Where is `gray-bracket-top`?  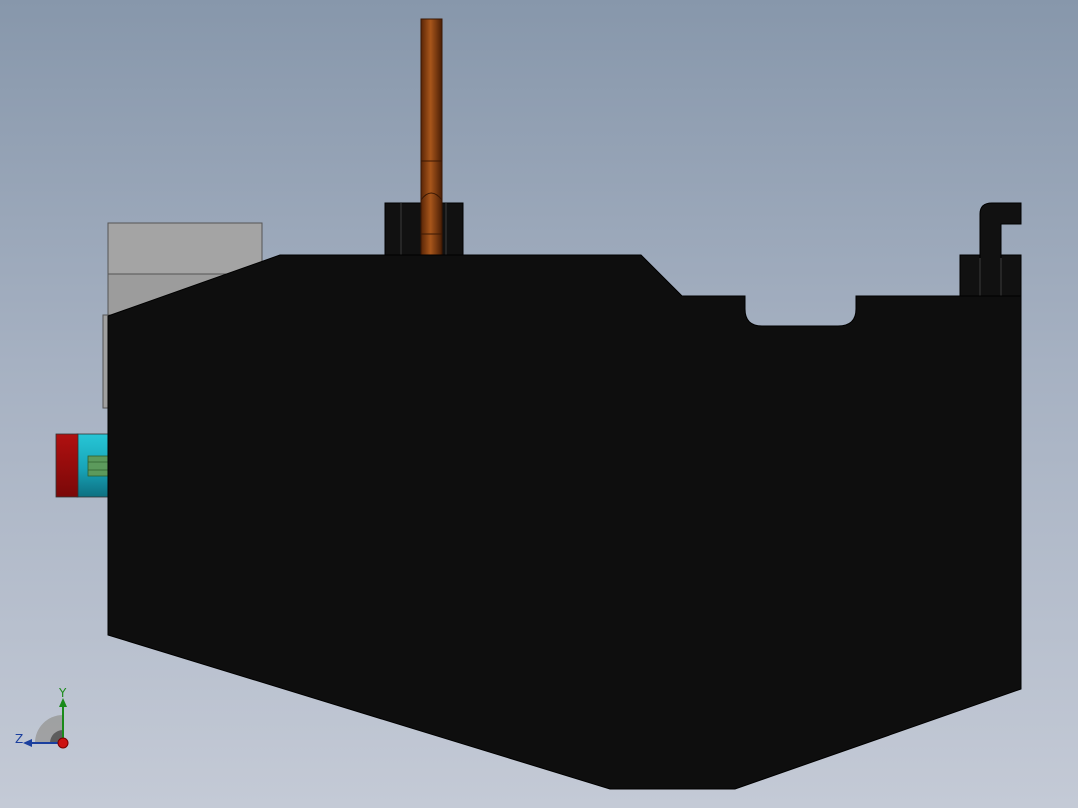
gray-bracket-top is located at coordinates (185, 249).